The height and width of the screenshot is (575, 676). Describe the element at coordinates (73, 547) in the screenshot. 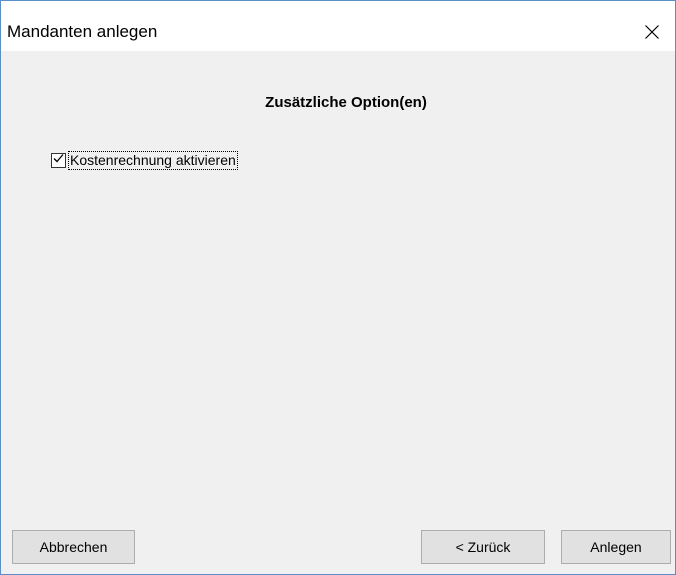

I see `cancel-button: Abbrechen` at that location.